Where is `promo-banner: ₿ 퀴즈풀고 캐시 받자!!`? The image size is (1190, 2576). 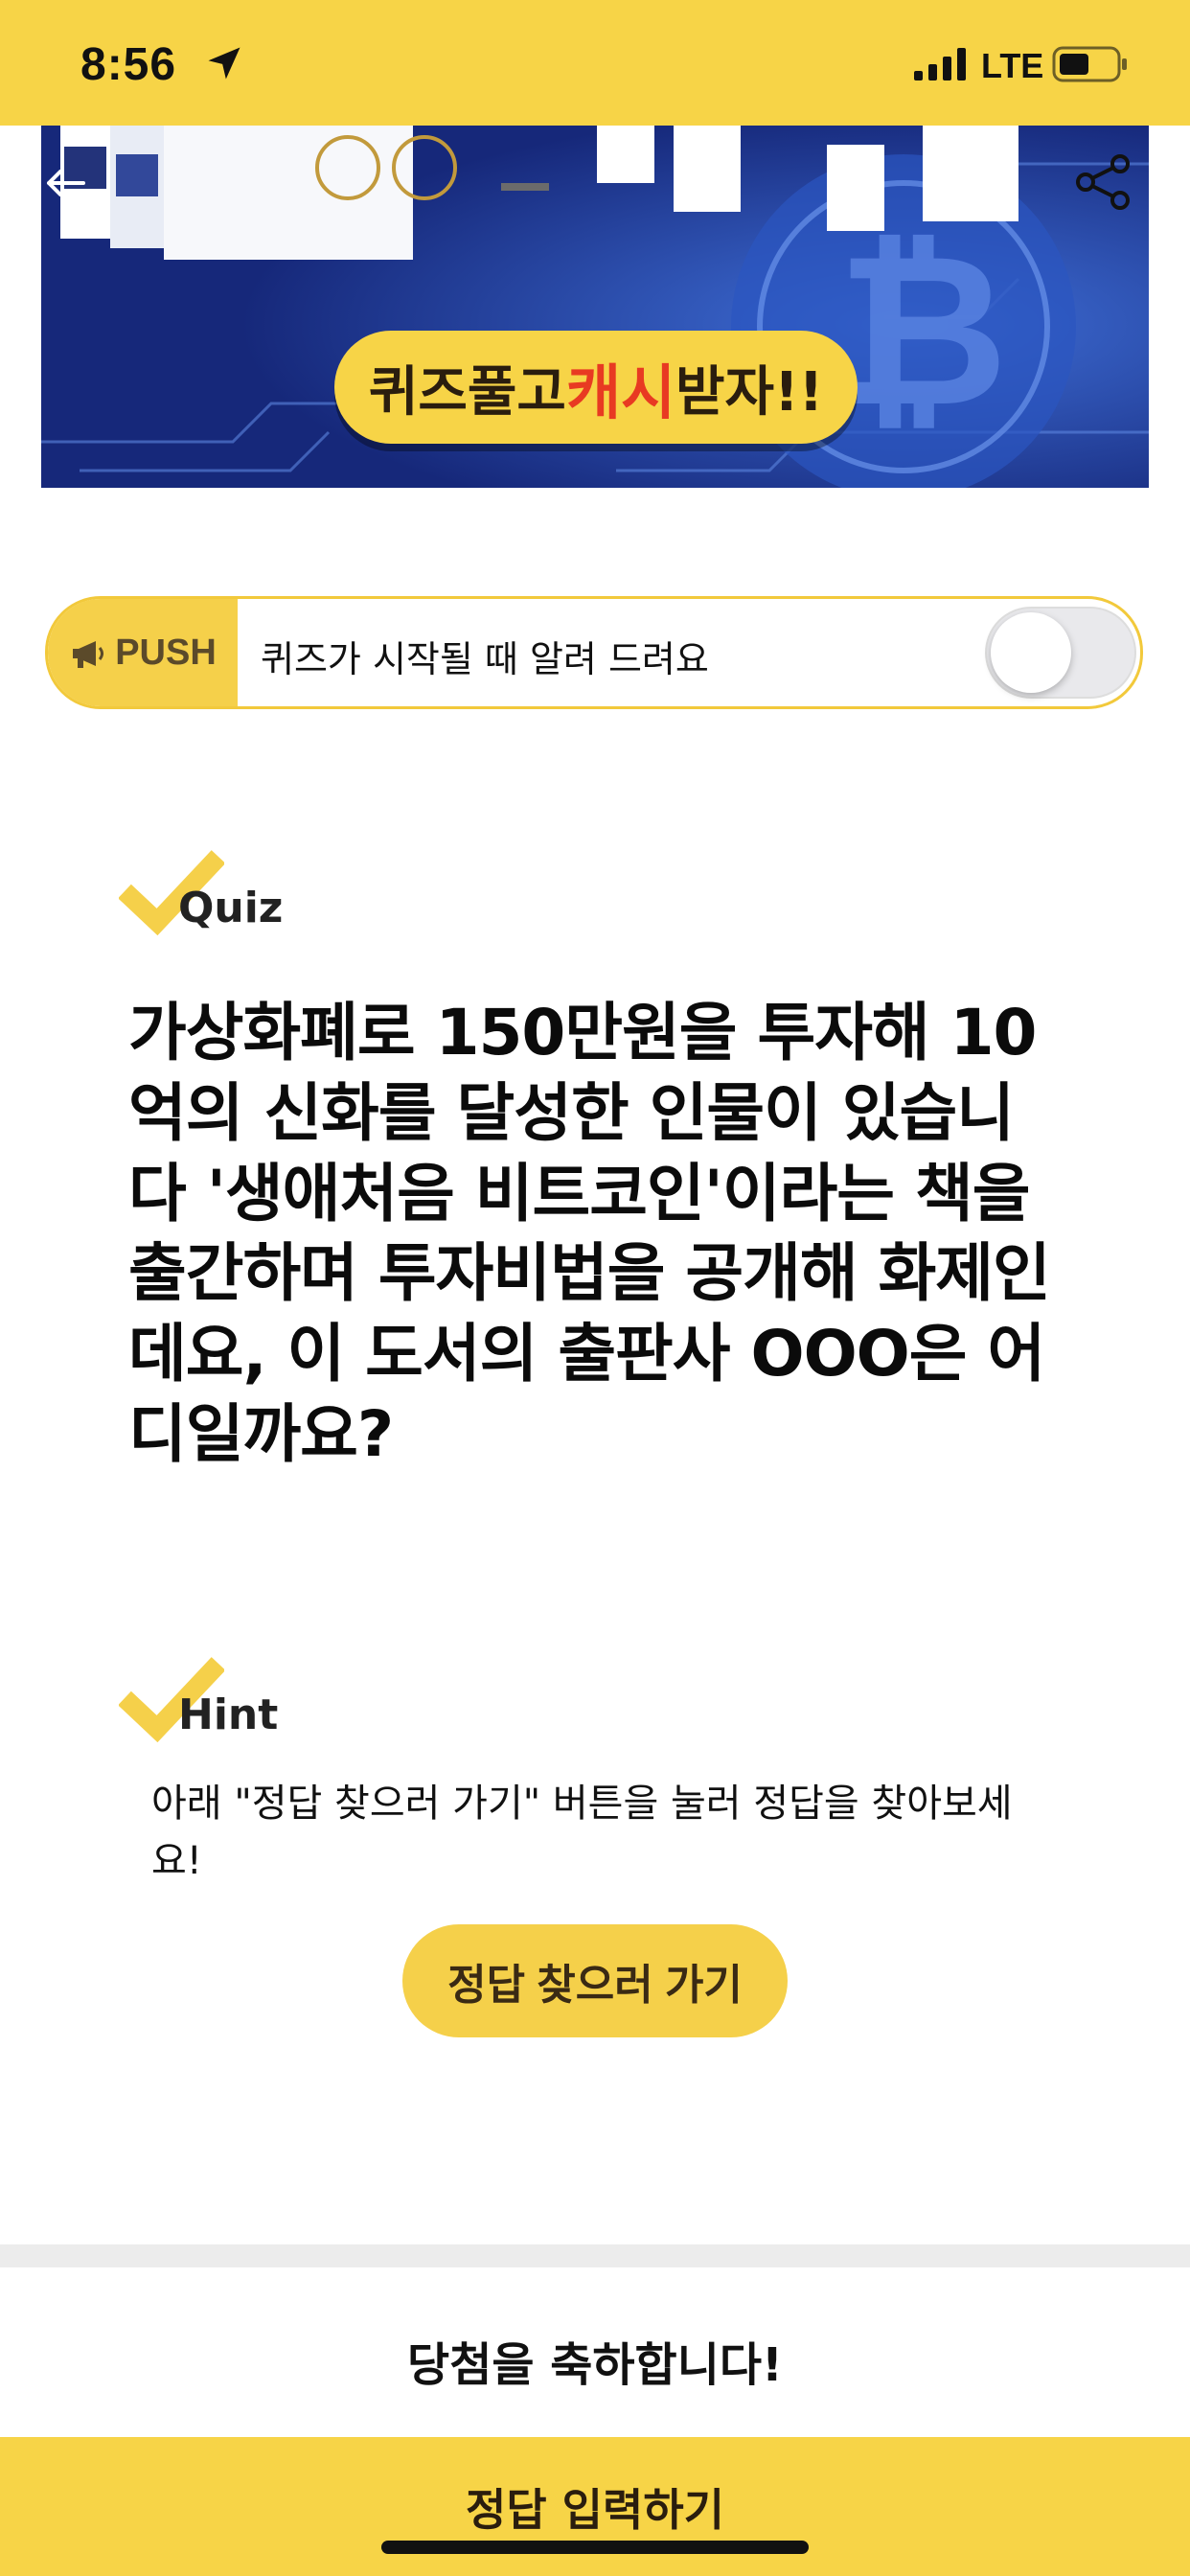
promo-banner: ₿ 퀴즈풀고 캐시 받자!! is located at coordinates (595, 307).